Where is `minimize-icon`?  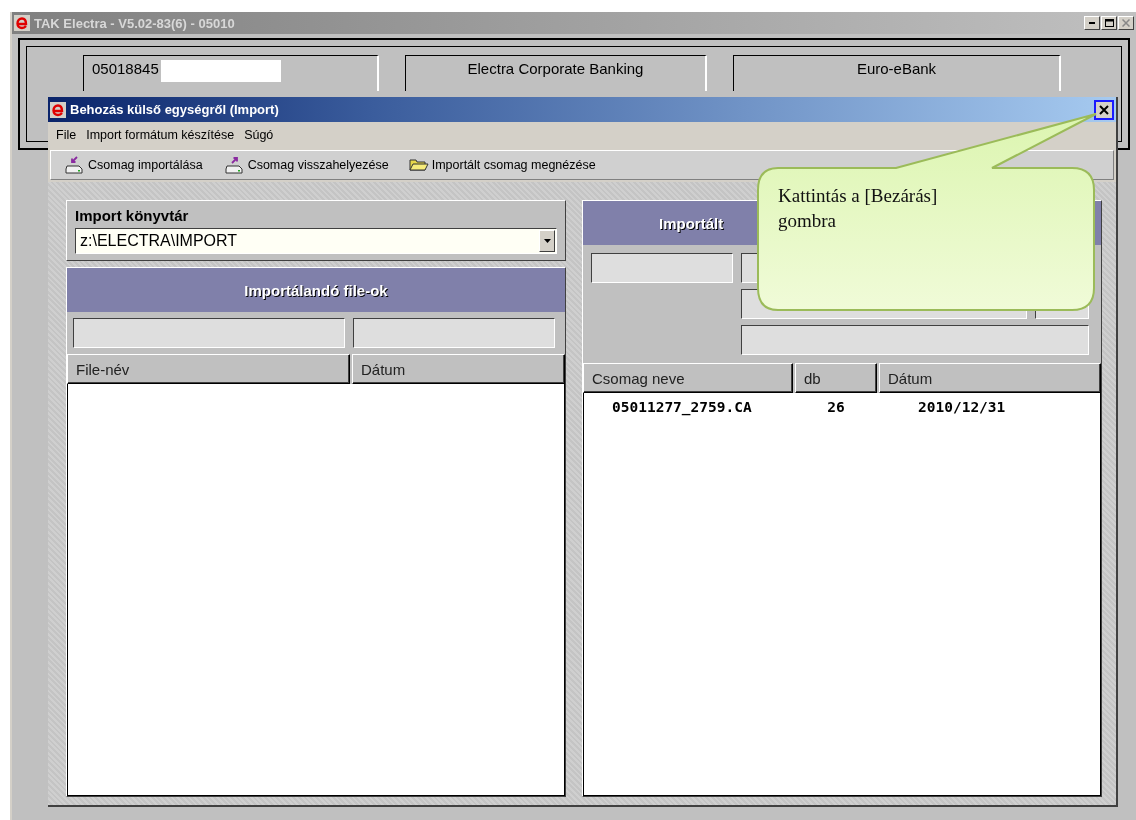 minimize-icon is located at coordinates (1092, 23).